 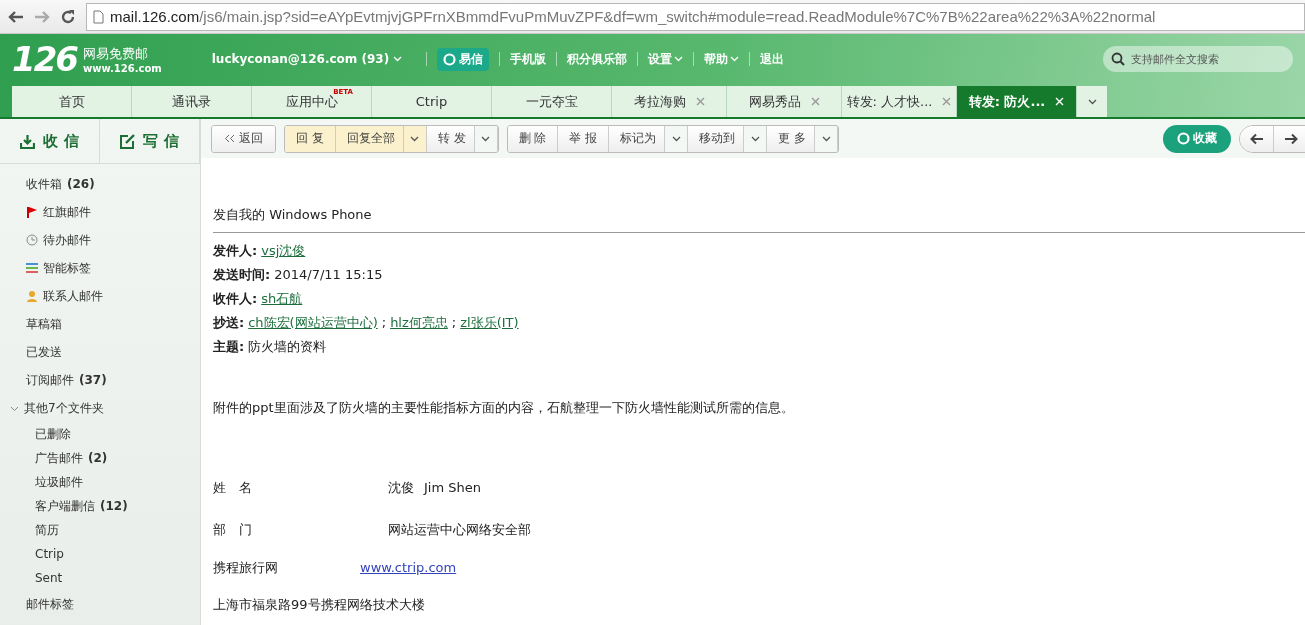 I want to click on next-button, so click(x=1289, y=138).